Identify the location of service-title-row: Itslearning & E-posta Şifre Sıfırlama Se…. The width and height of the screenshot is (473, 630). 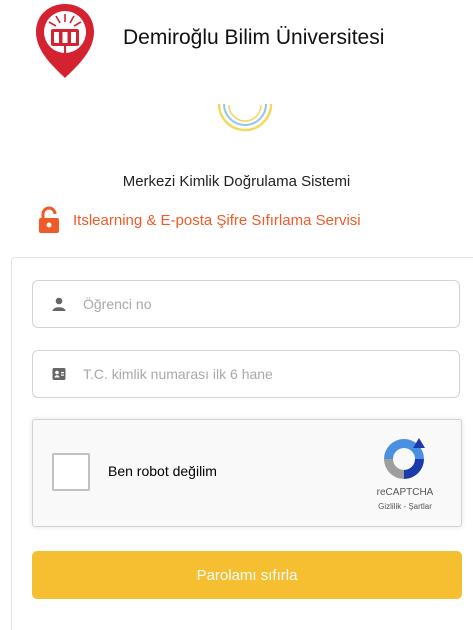
(199, 220).